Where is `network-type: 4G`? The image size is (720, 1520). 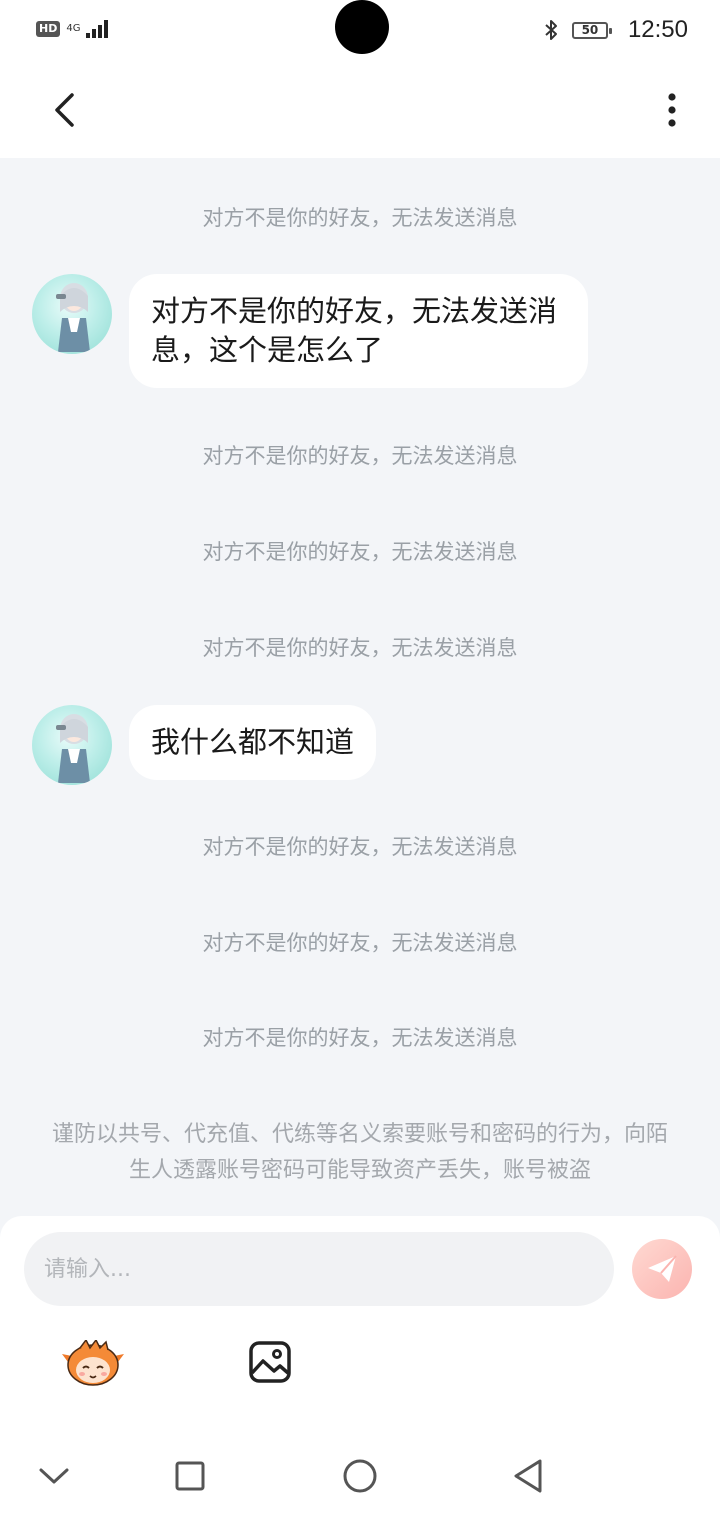 network-type: 4G is located at coordinates (73, 28).